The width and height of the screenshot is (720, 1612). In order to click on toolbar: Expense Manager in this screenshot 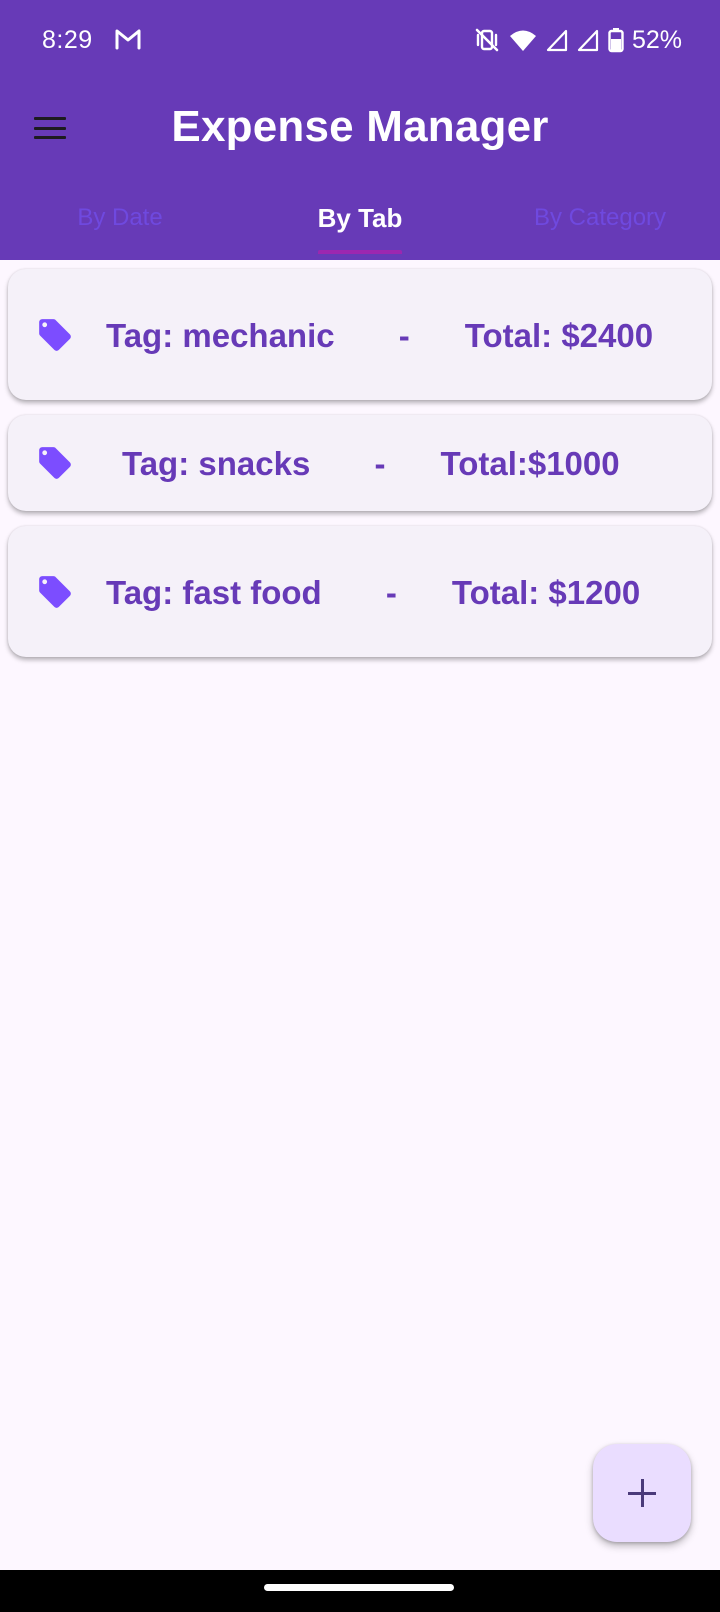, I will do `click(360, 130)`.